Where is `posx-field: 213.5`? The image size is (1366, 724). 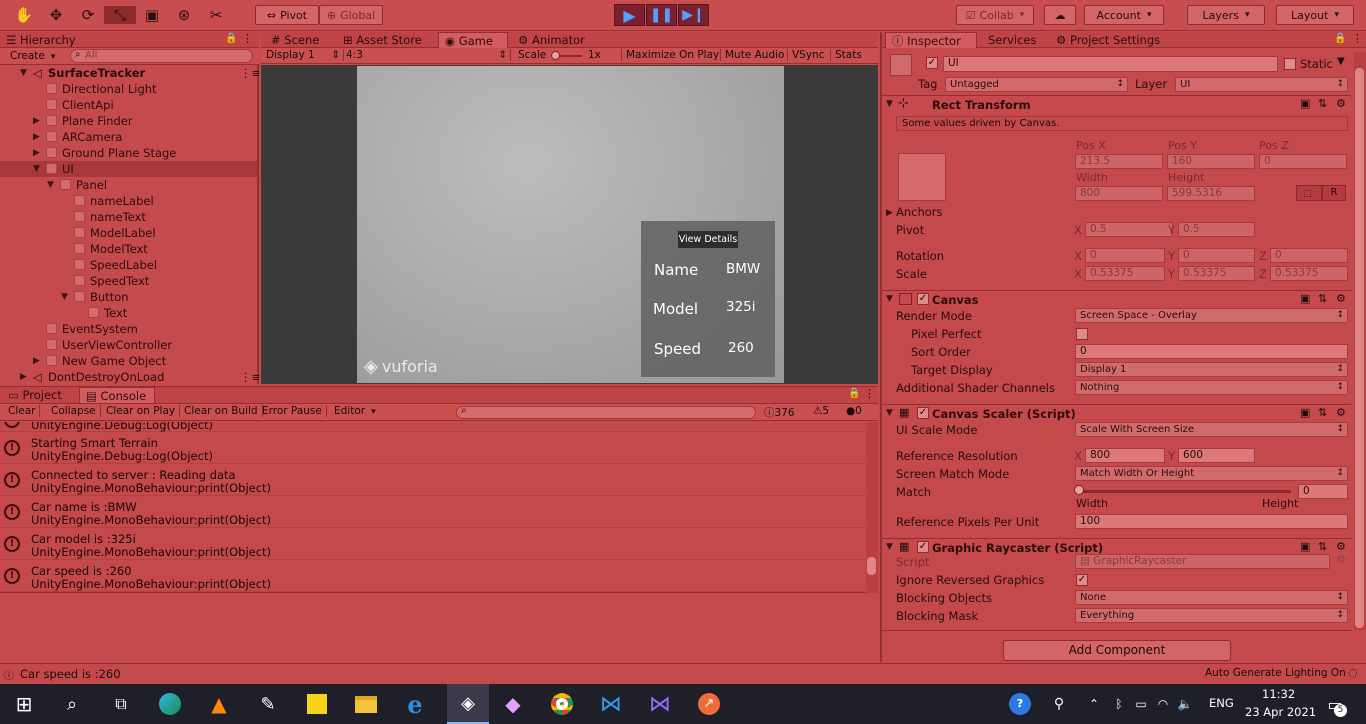
posx-field: 213.5 is located at coordinates (1119, 161).